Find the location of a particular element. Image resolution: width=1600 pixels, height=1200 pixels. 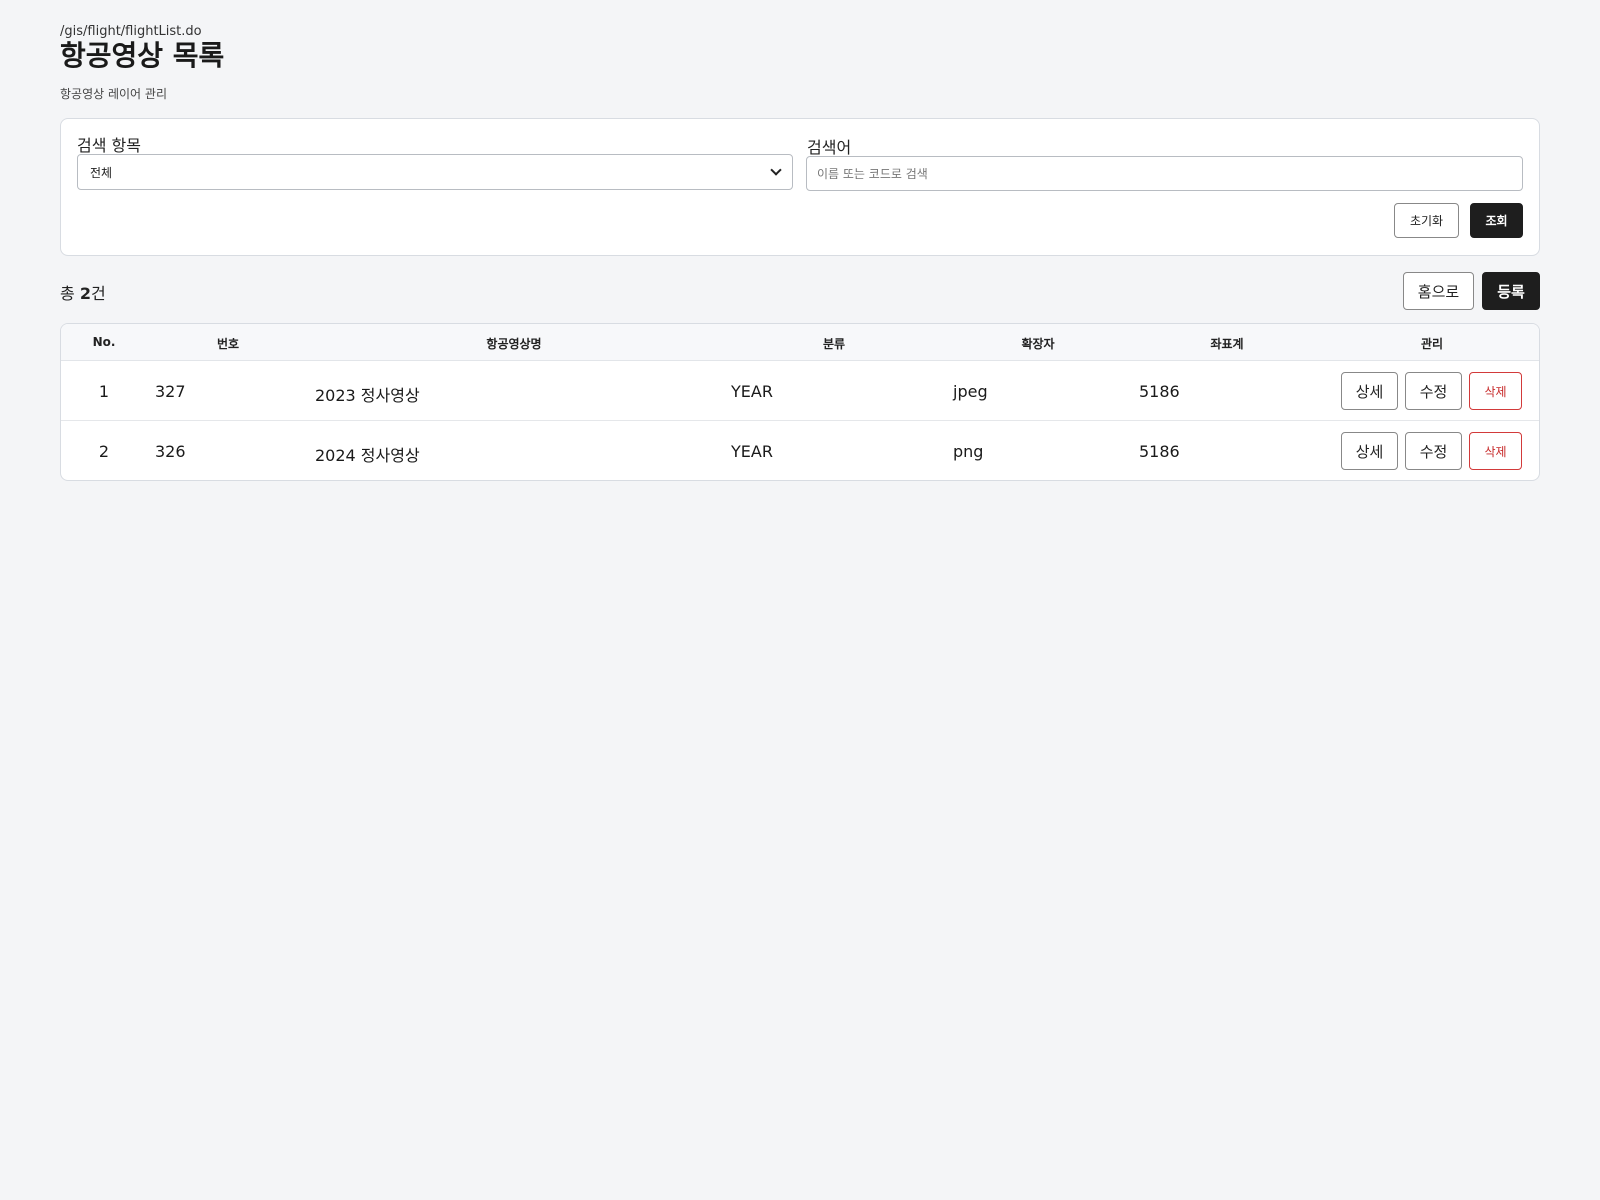

keyword-label: 검색어 is located at coordinates (829, 147).